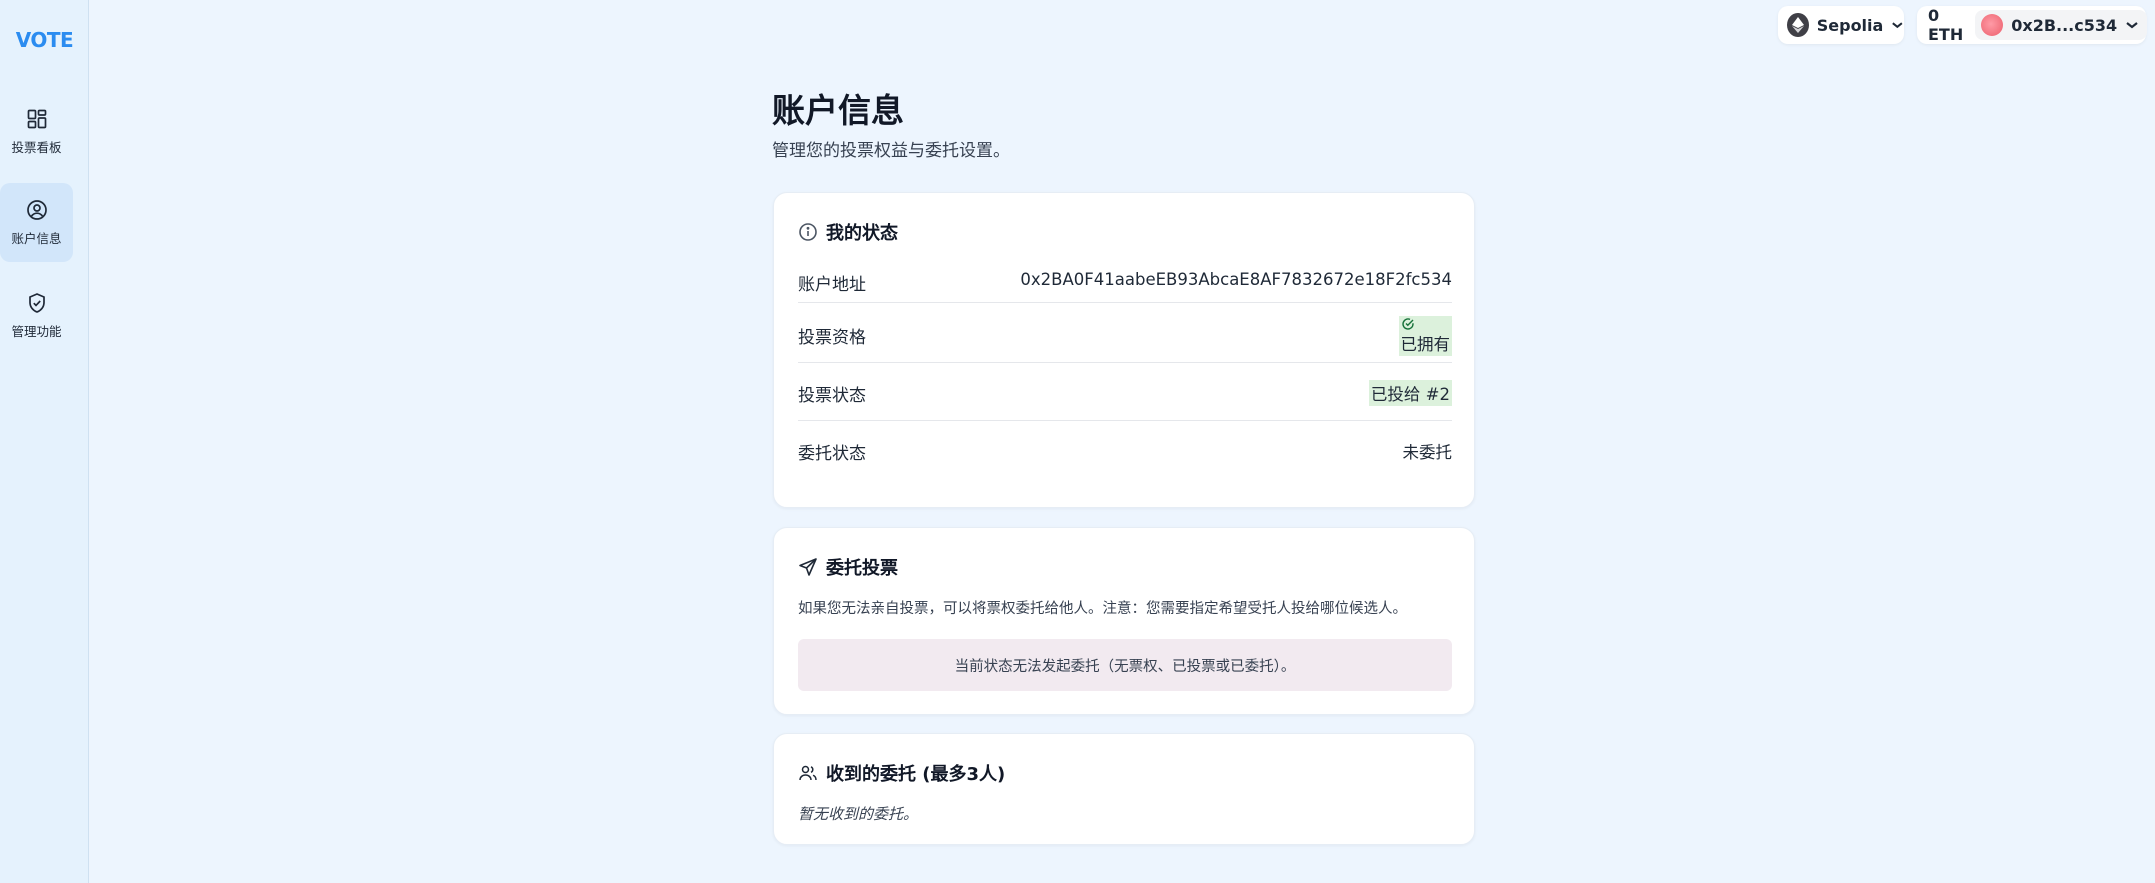 Image resolution: width=2155 pixels, height=883 pixels. Describe the element at coordinates (862, 568) in the screenshot. I see `card-title: 委托投票` at that location.